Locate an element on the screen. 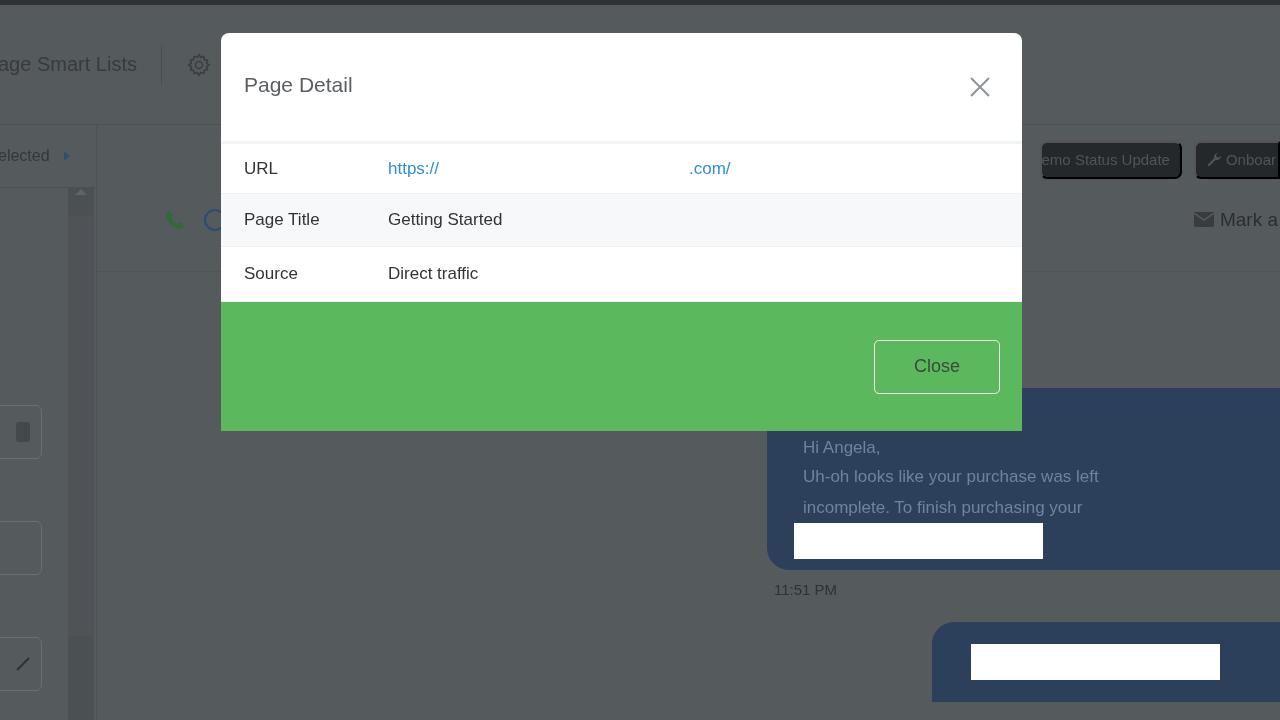  message-greeting: Hi Angela, is located at coordinates (842, 448).